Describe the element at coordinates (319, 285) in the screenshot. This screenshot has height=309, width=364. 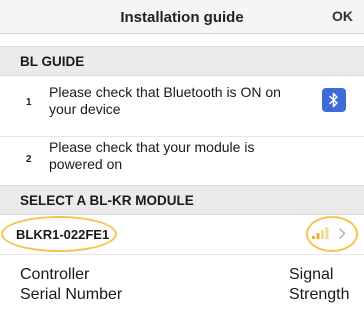
I see `annotation-signal-strength: Signal Strength` at that location.